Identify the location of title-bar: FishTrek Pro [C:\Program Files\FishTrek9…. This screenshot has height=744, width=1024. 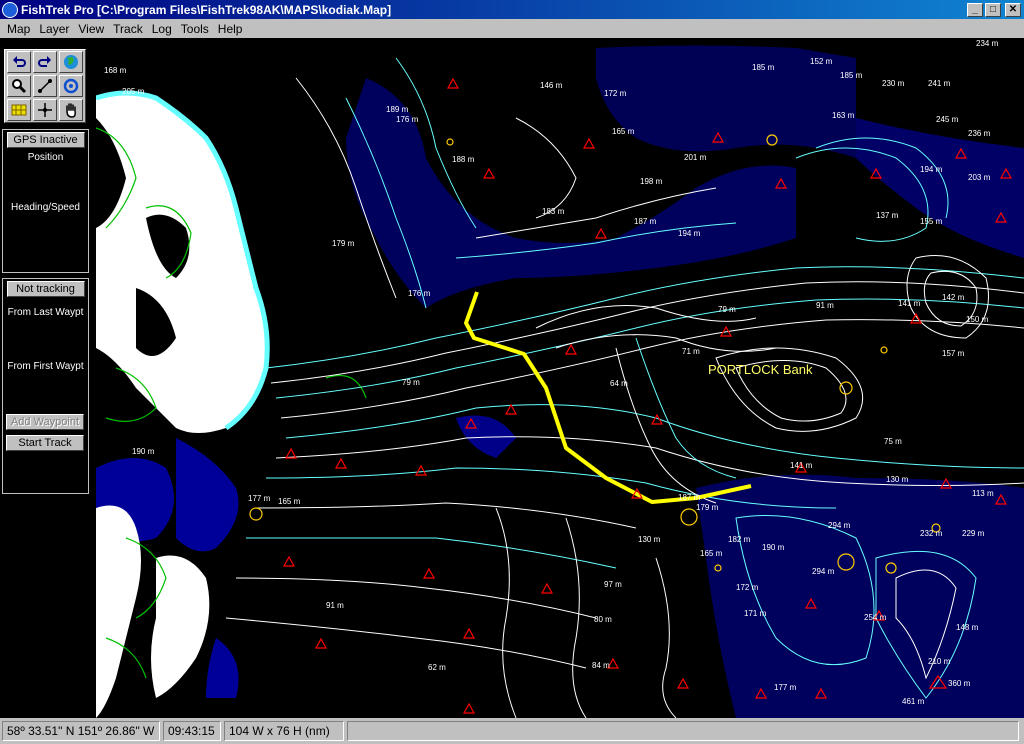
(512, 9).